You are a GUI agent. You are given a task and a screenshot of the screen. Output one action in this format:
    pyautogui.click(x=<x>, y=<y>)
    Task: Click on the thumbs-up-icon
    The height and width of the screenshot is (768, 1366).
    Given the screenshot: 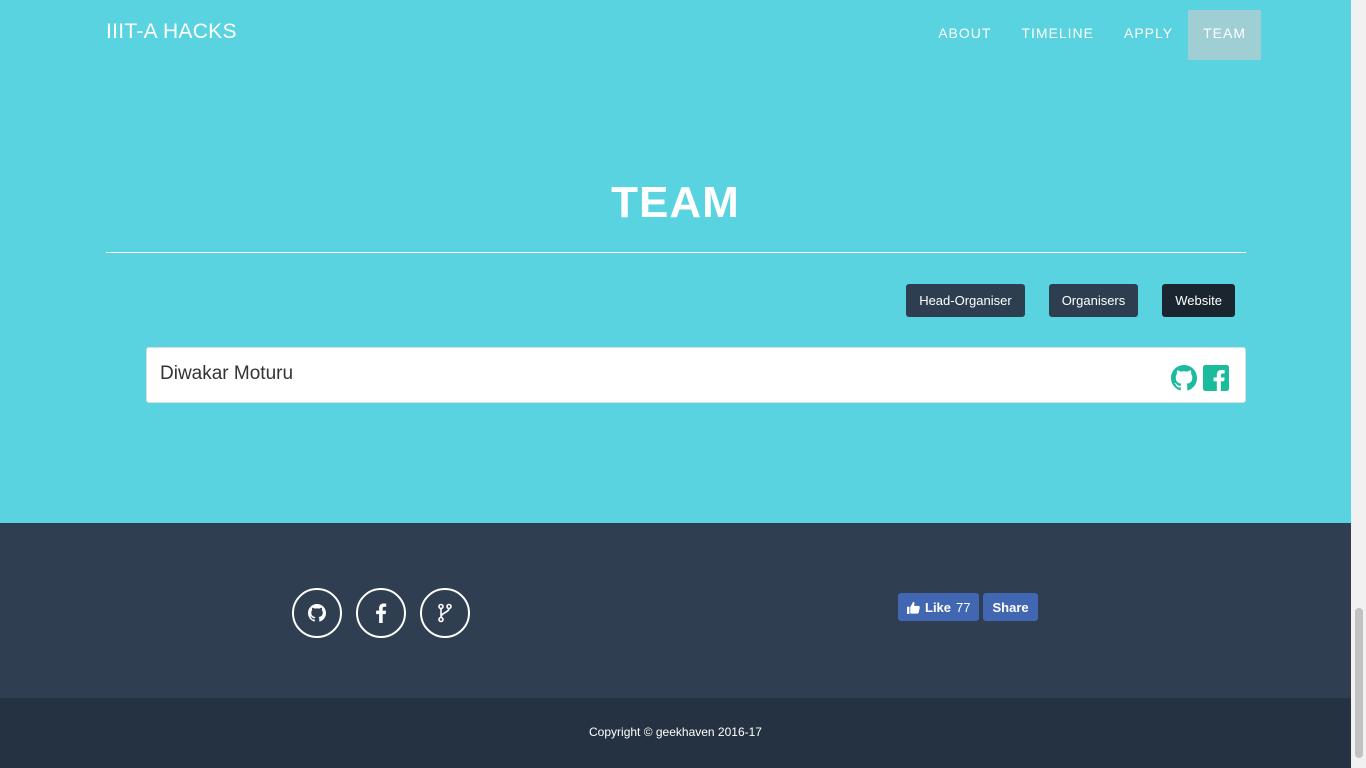 What is the action you would take?
    pyautogui.click(x=913, y=607)
    